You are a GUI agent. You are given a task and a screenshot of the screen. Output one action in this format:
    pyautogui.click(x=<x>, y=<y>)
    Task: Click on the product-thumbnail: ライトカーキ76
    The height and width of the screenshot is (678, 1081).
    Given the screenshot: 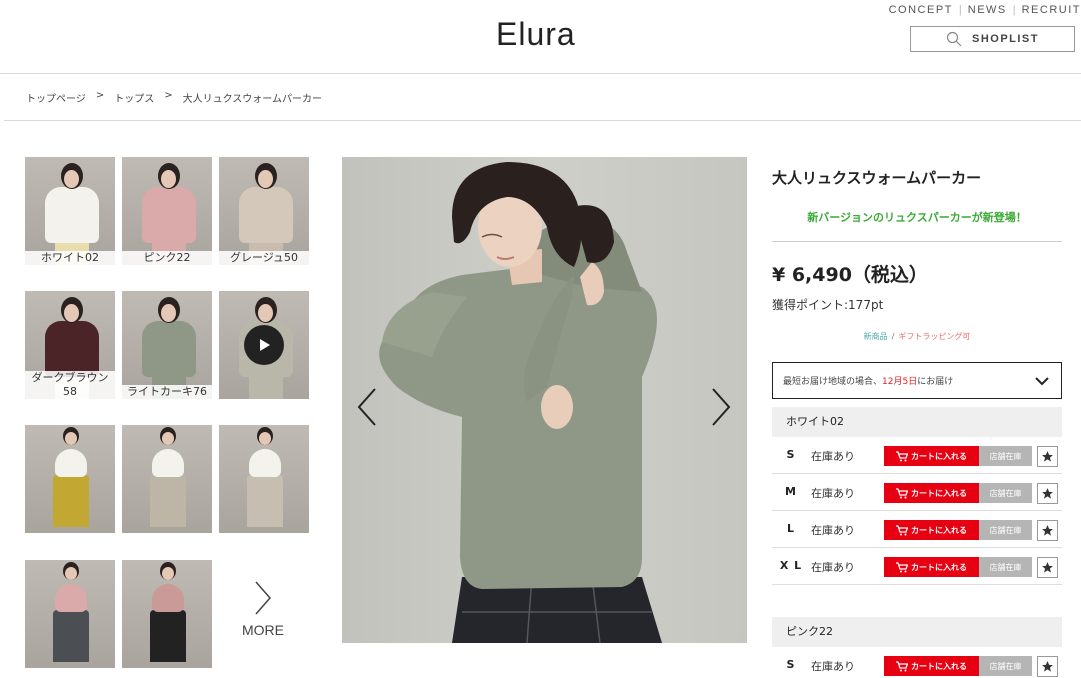 What is the action you would take?
    pyautogui.click(x=167, y=345)
    